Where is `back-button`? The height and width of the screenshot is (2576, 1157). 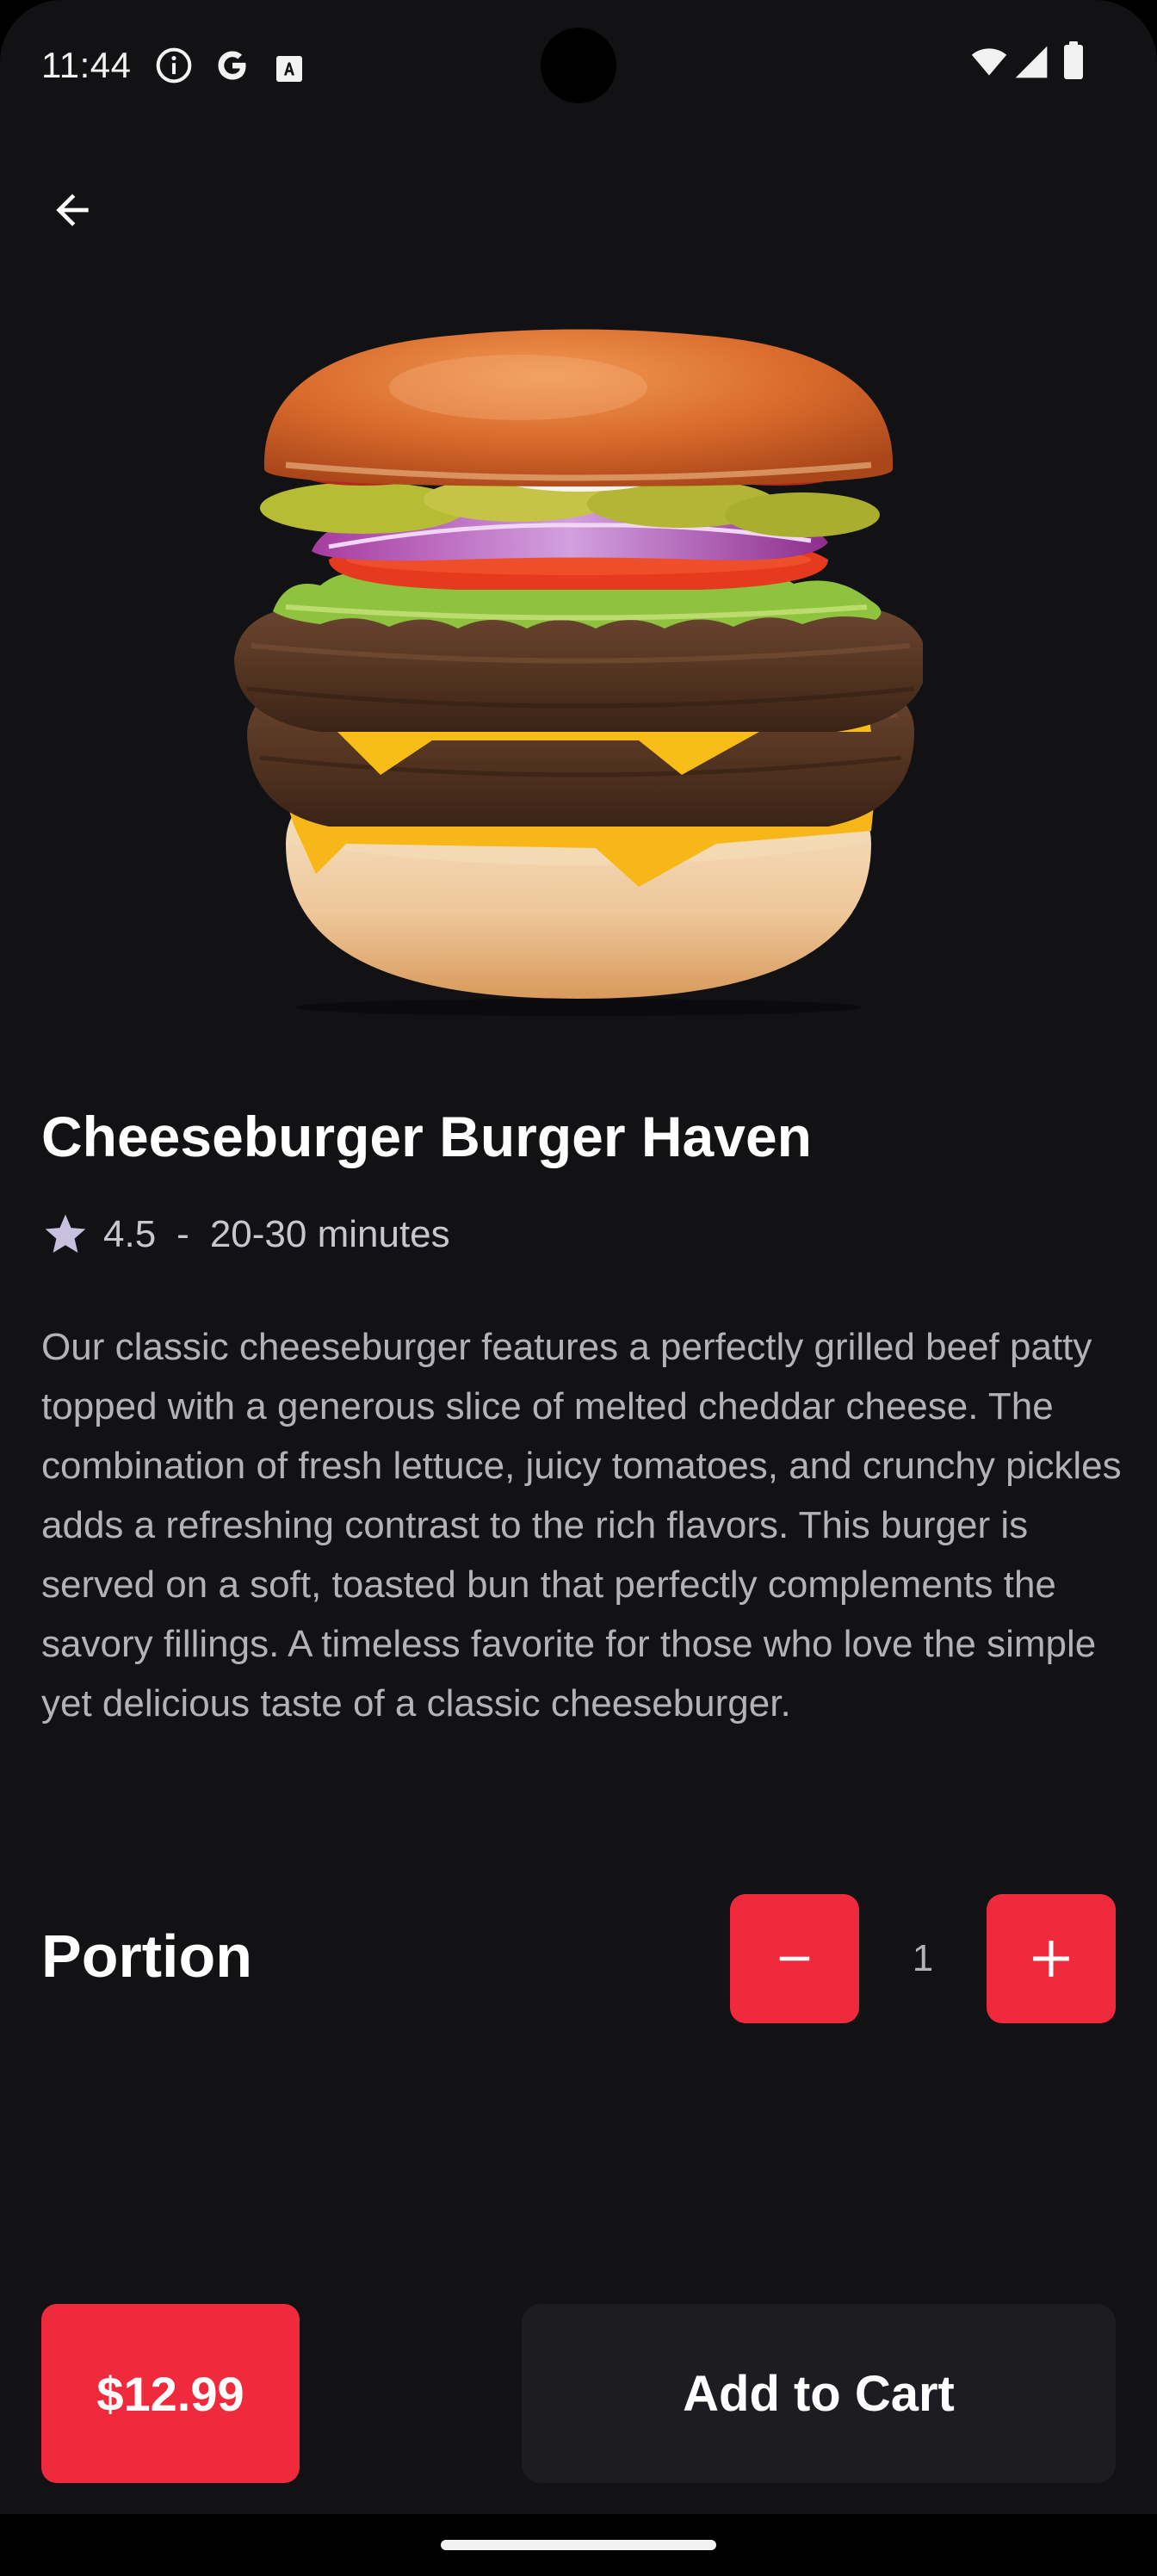 back-button is located at coordinates (72, 210).